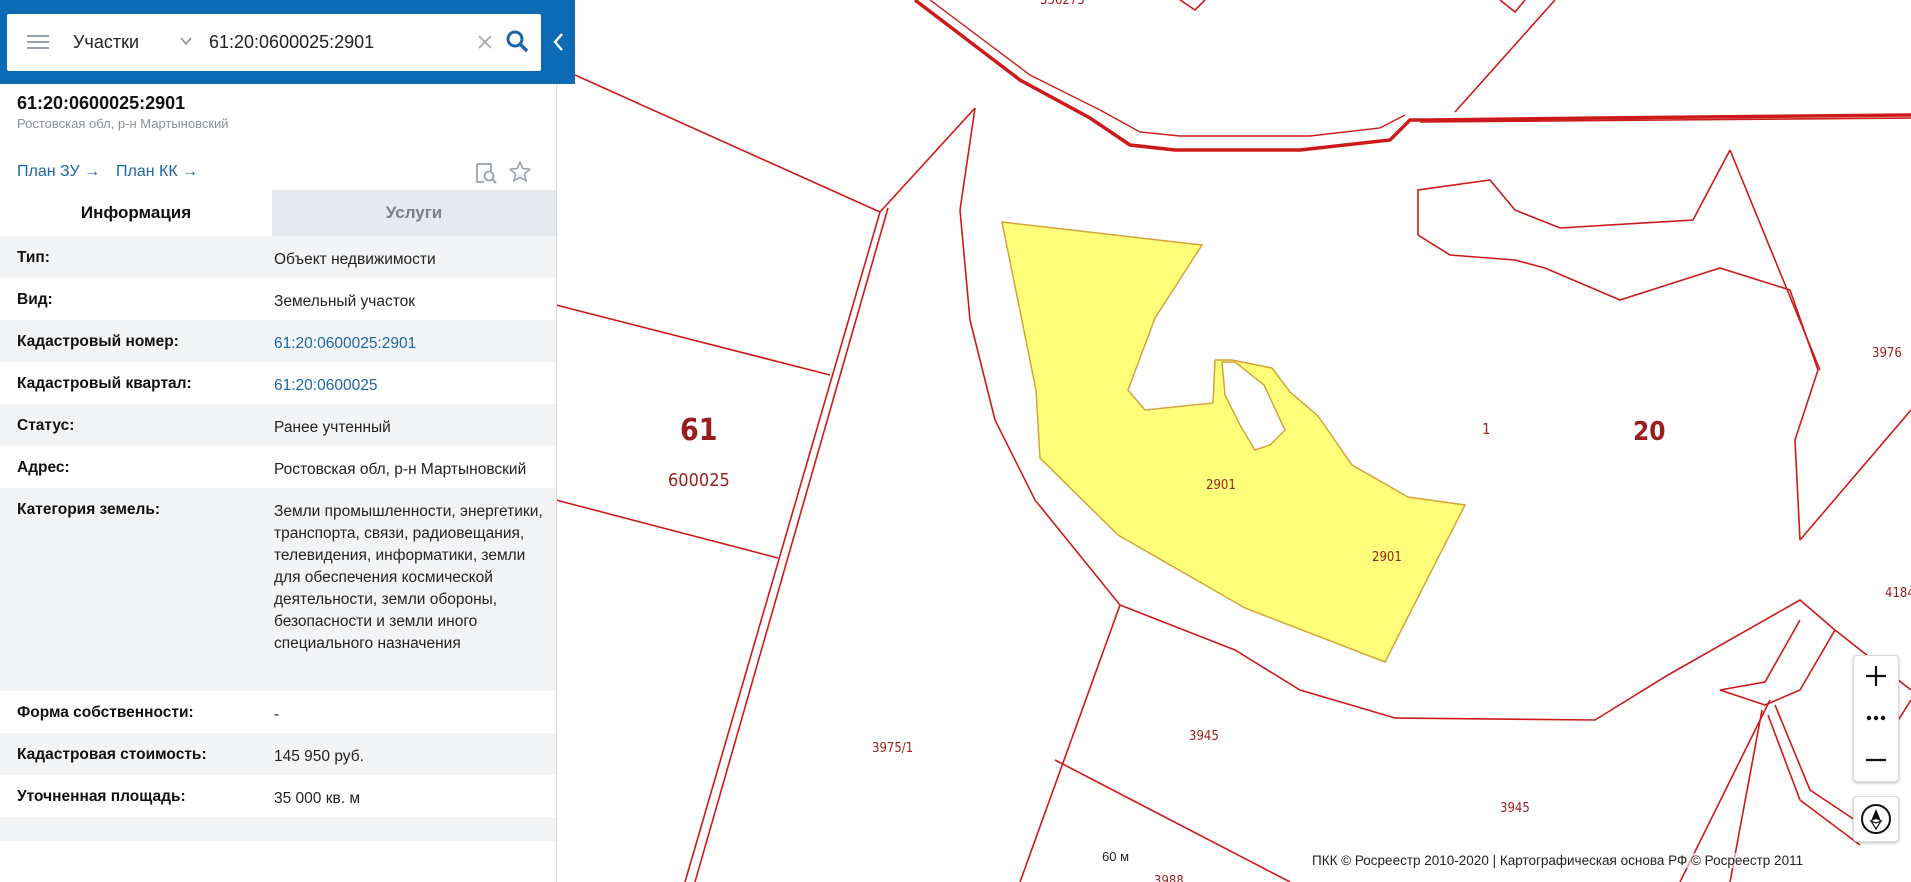 The height and width of the screenshot is (882, 1911). What do you see at coordinates (1649, 432) in the screenshot?
I see `district-label: 20` at bounding box center [1649, 432].